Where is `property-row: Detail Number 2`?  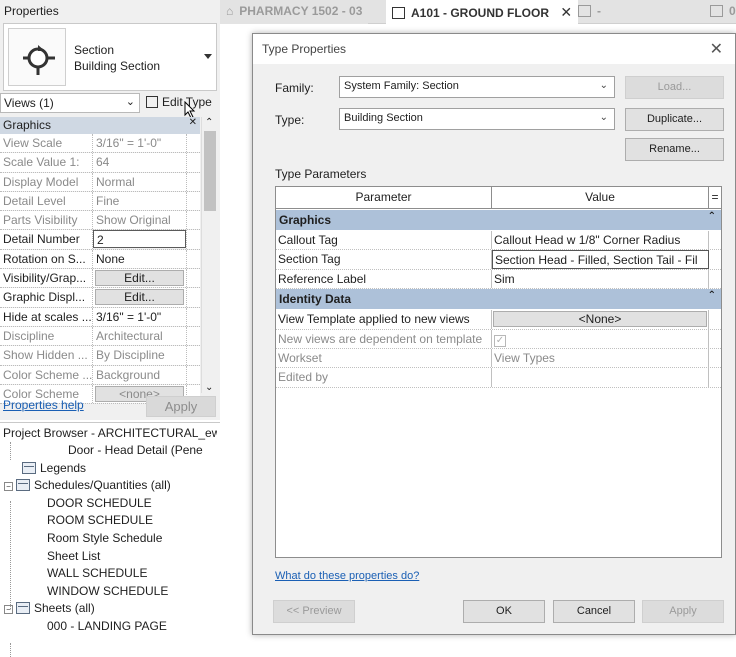 property-row: Detail Number 2 is located at coordinates (100, 240).